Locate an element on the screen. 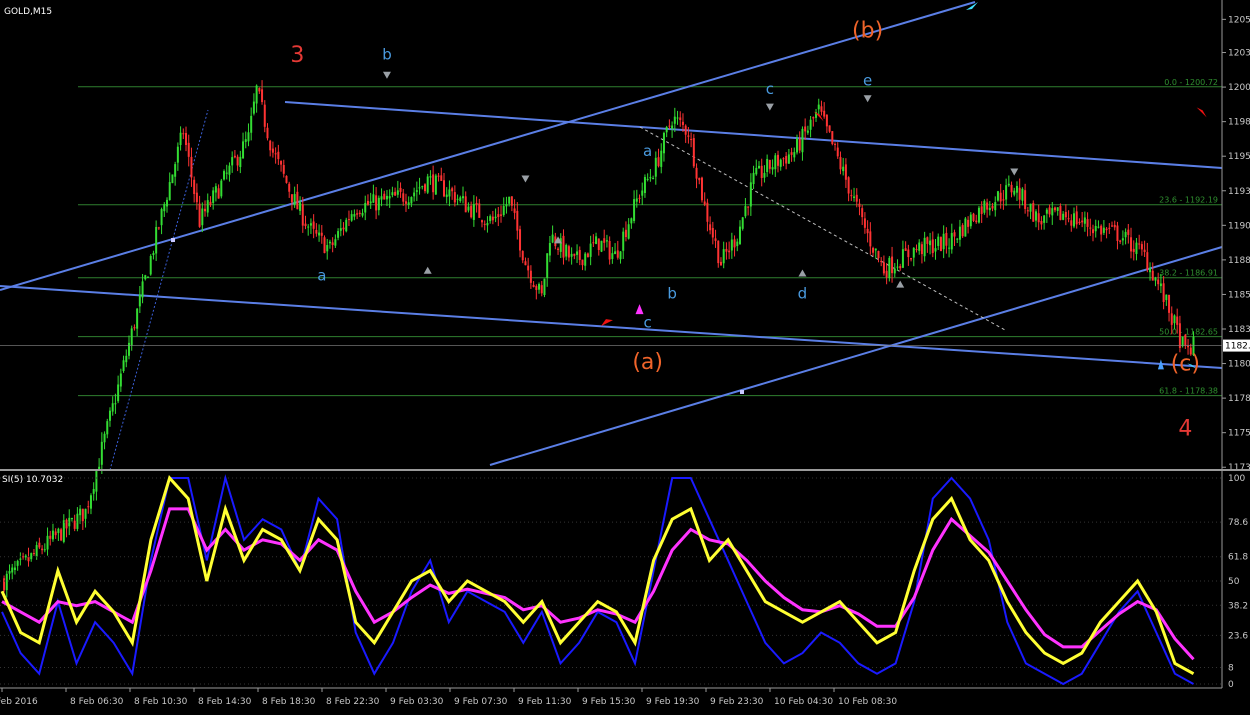  time-tick-label: 8 Feb 10:30 is located at coordinates (161, 702).